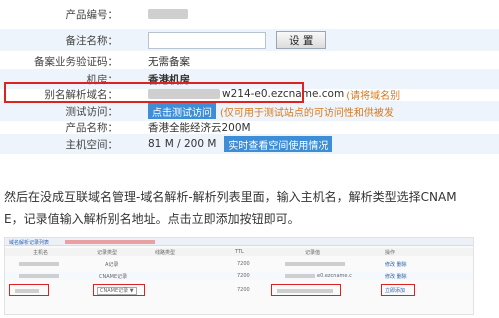  I want to click on alias-highlight-box, so click(154, 92).